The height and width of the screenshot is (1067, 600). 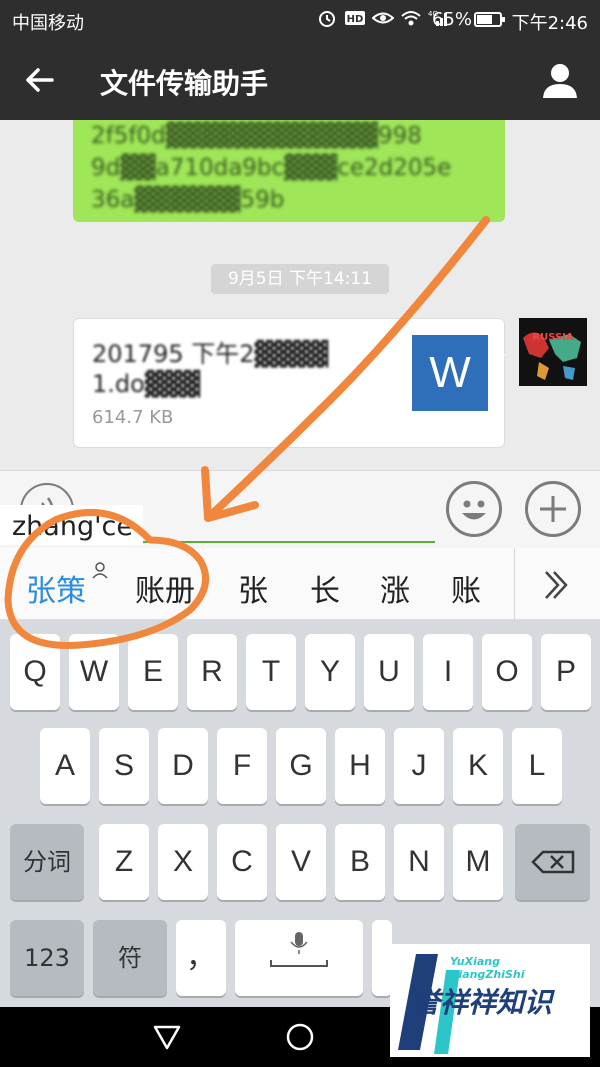 I want to click on backspace-icon, so click(x=553, y=862).